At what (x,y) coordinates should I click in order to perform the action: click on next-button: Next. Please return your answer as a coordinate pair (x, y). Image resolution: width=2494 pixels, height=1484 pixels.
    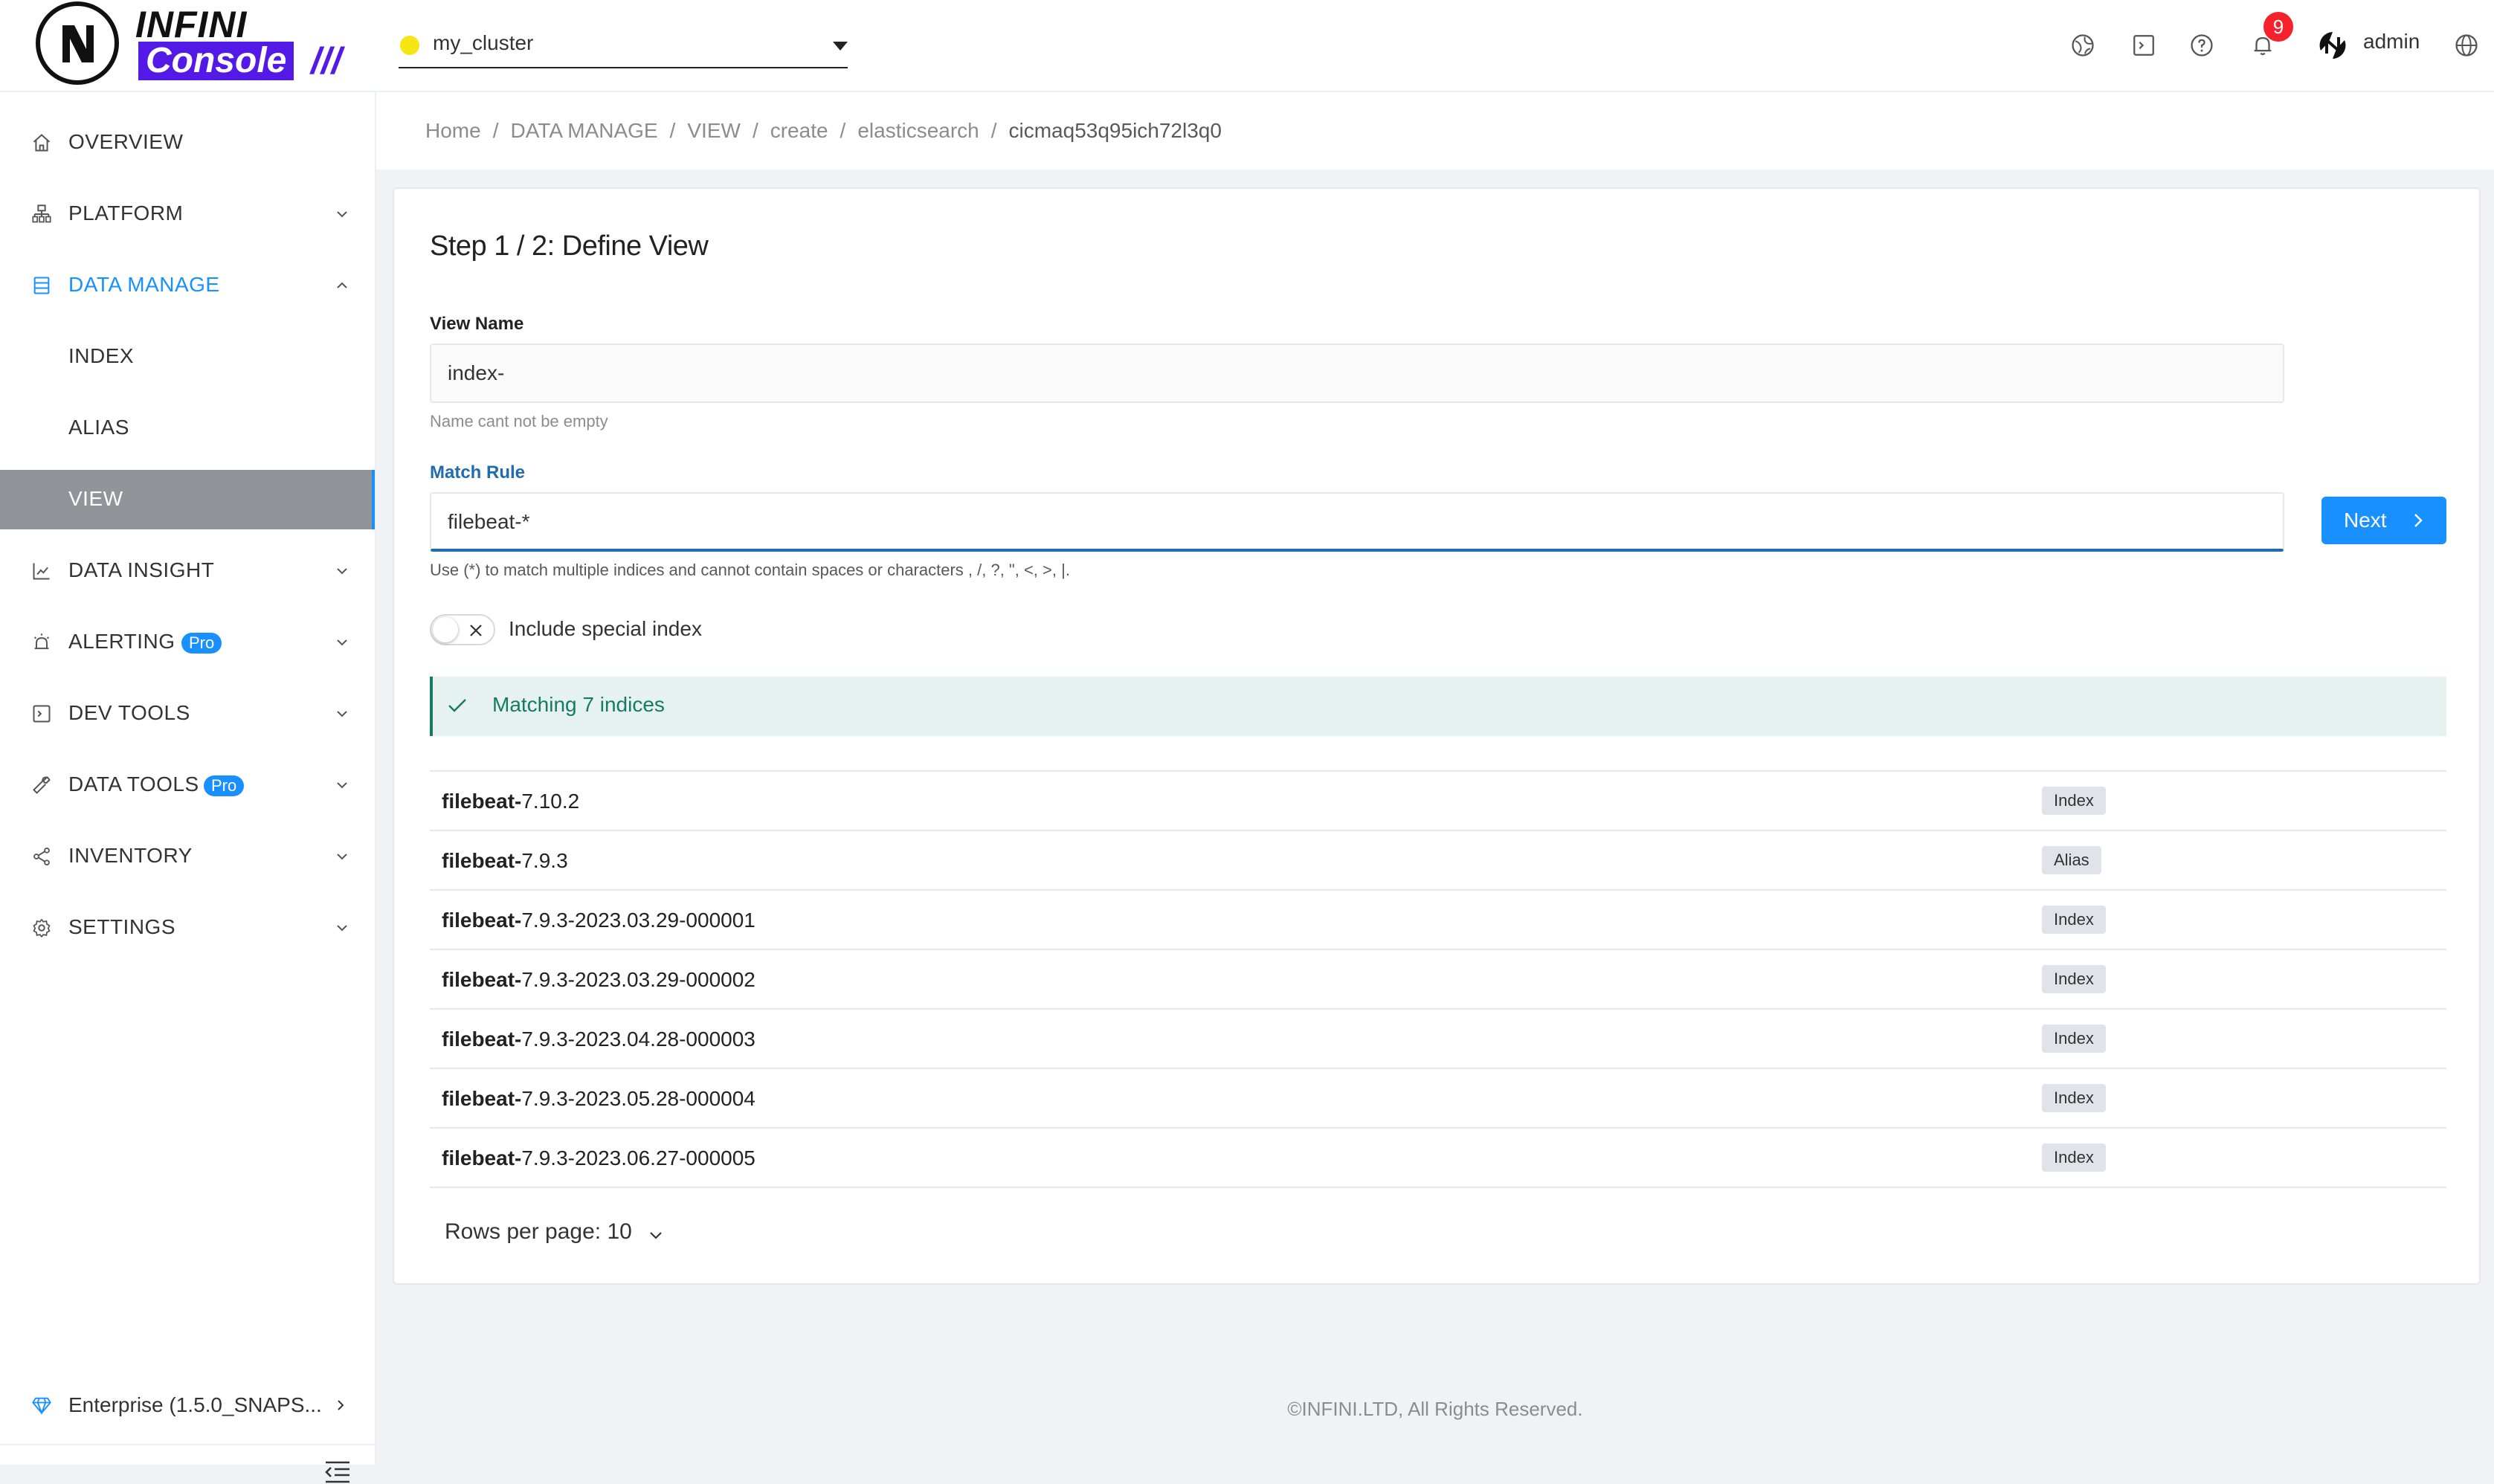
    Looking at the image, I should click on (2383, 520).